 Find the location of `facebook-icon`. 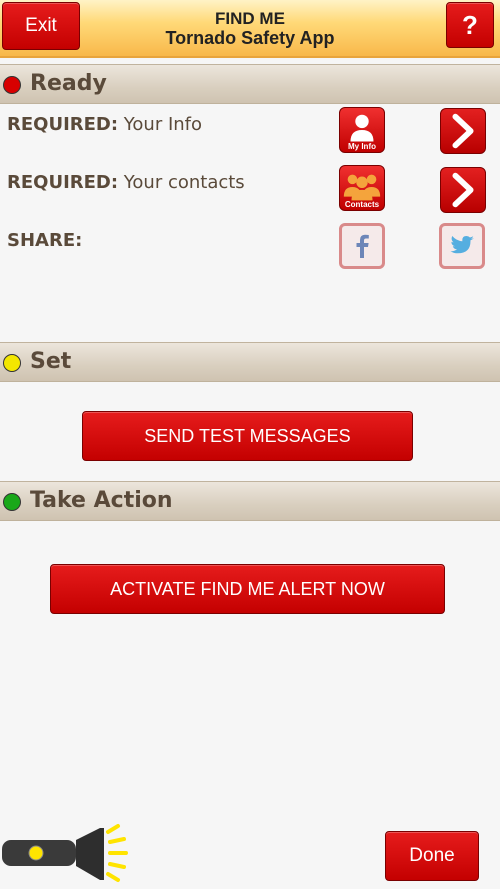

facebook-icon is located at coordinates (362, 246).